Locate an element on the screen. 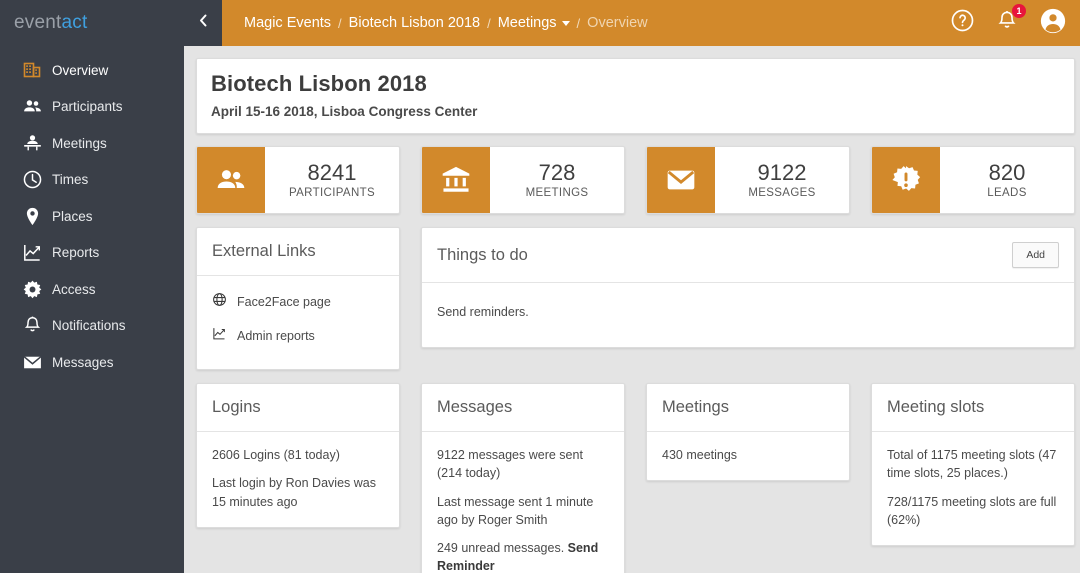  stat-value: 9122 is located at coordinates (782, 172).